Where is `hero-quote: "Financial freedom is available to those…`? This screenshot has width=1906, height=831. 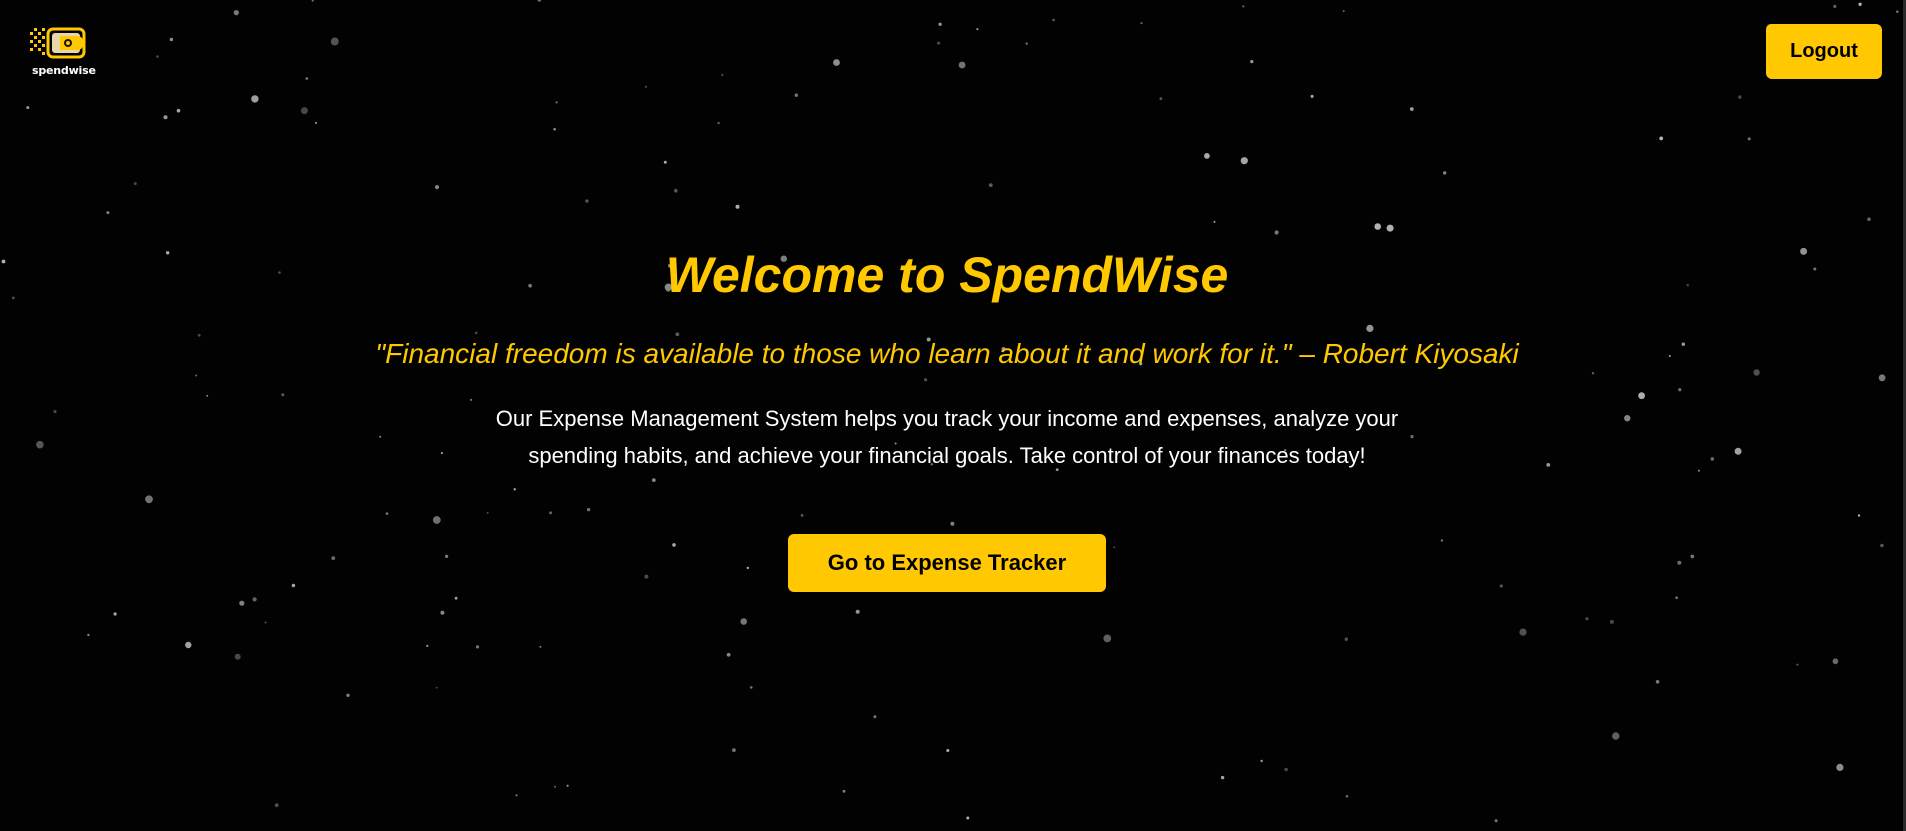 hero-quote: "Financial freedom is available to those… is located at coordinates (947, 353).